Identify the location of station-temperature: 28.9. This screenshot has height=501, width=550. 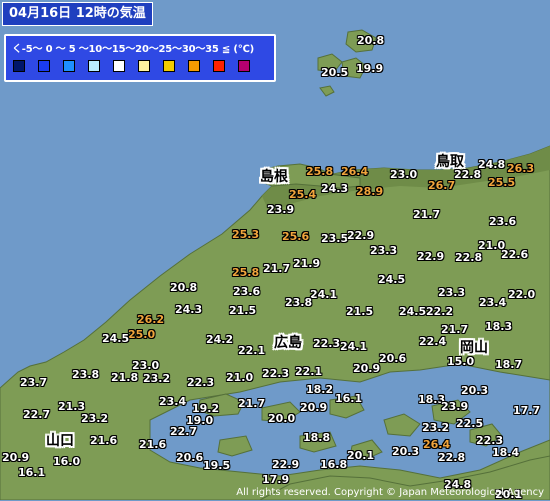
(370, 191).